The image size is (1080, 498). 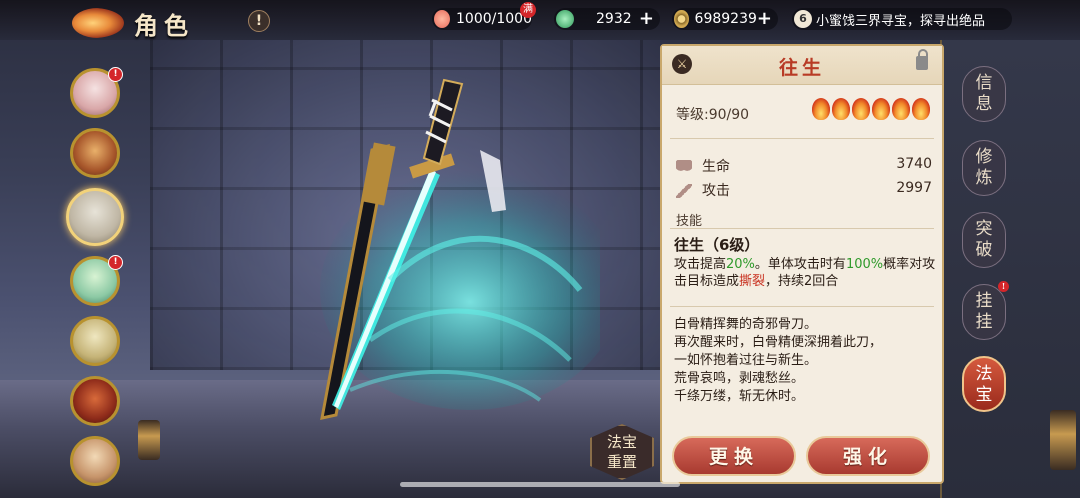 I want to click on tab-idle: 挂挂!, so click(x=985, y=310).